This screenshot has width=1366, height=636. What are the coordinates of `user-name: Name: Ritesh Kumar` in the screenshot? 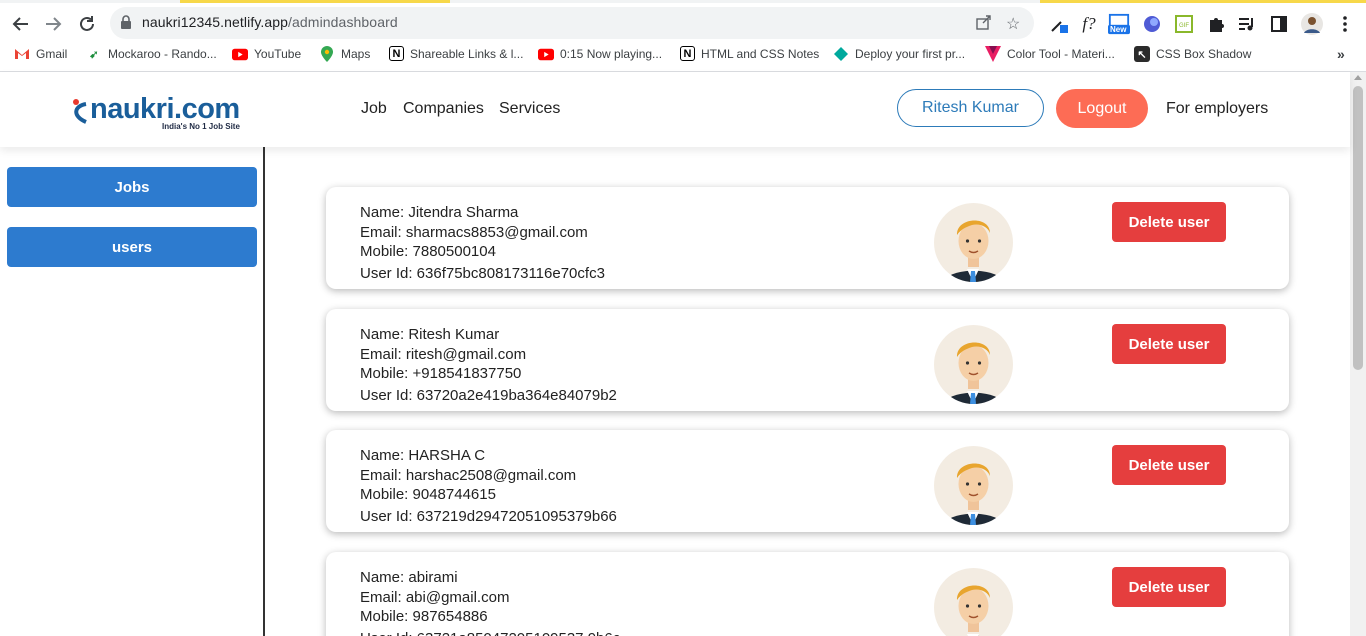 It's located at (430, 334).